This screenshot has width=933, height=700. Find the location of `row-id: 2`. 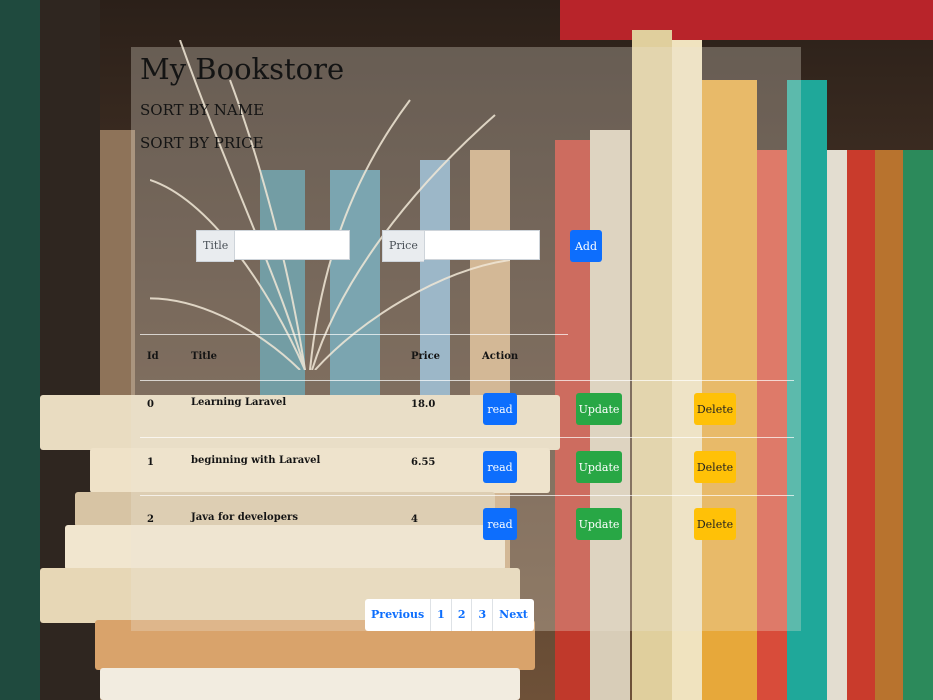

row-id: 2 is located at coordinates (150, 519).